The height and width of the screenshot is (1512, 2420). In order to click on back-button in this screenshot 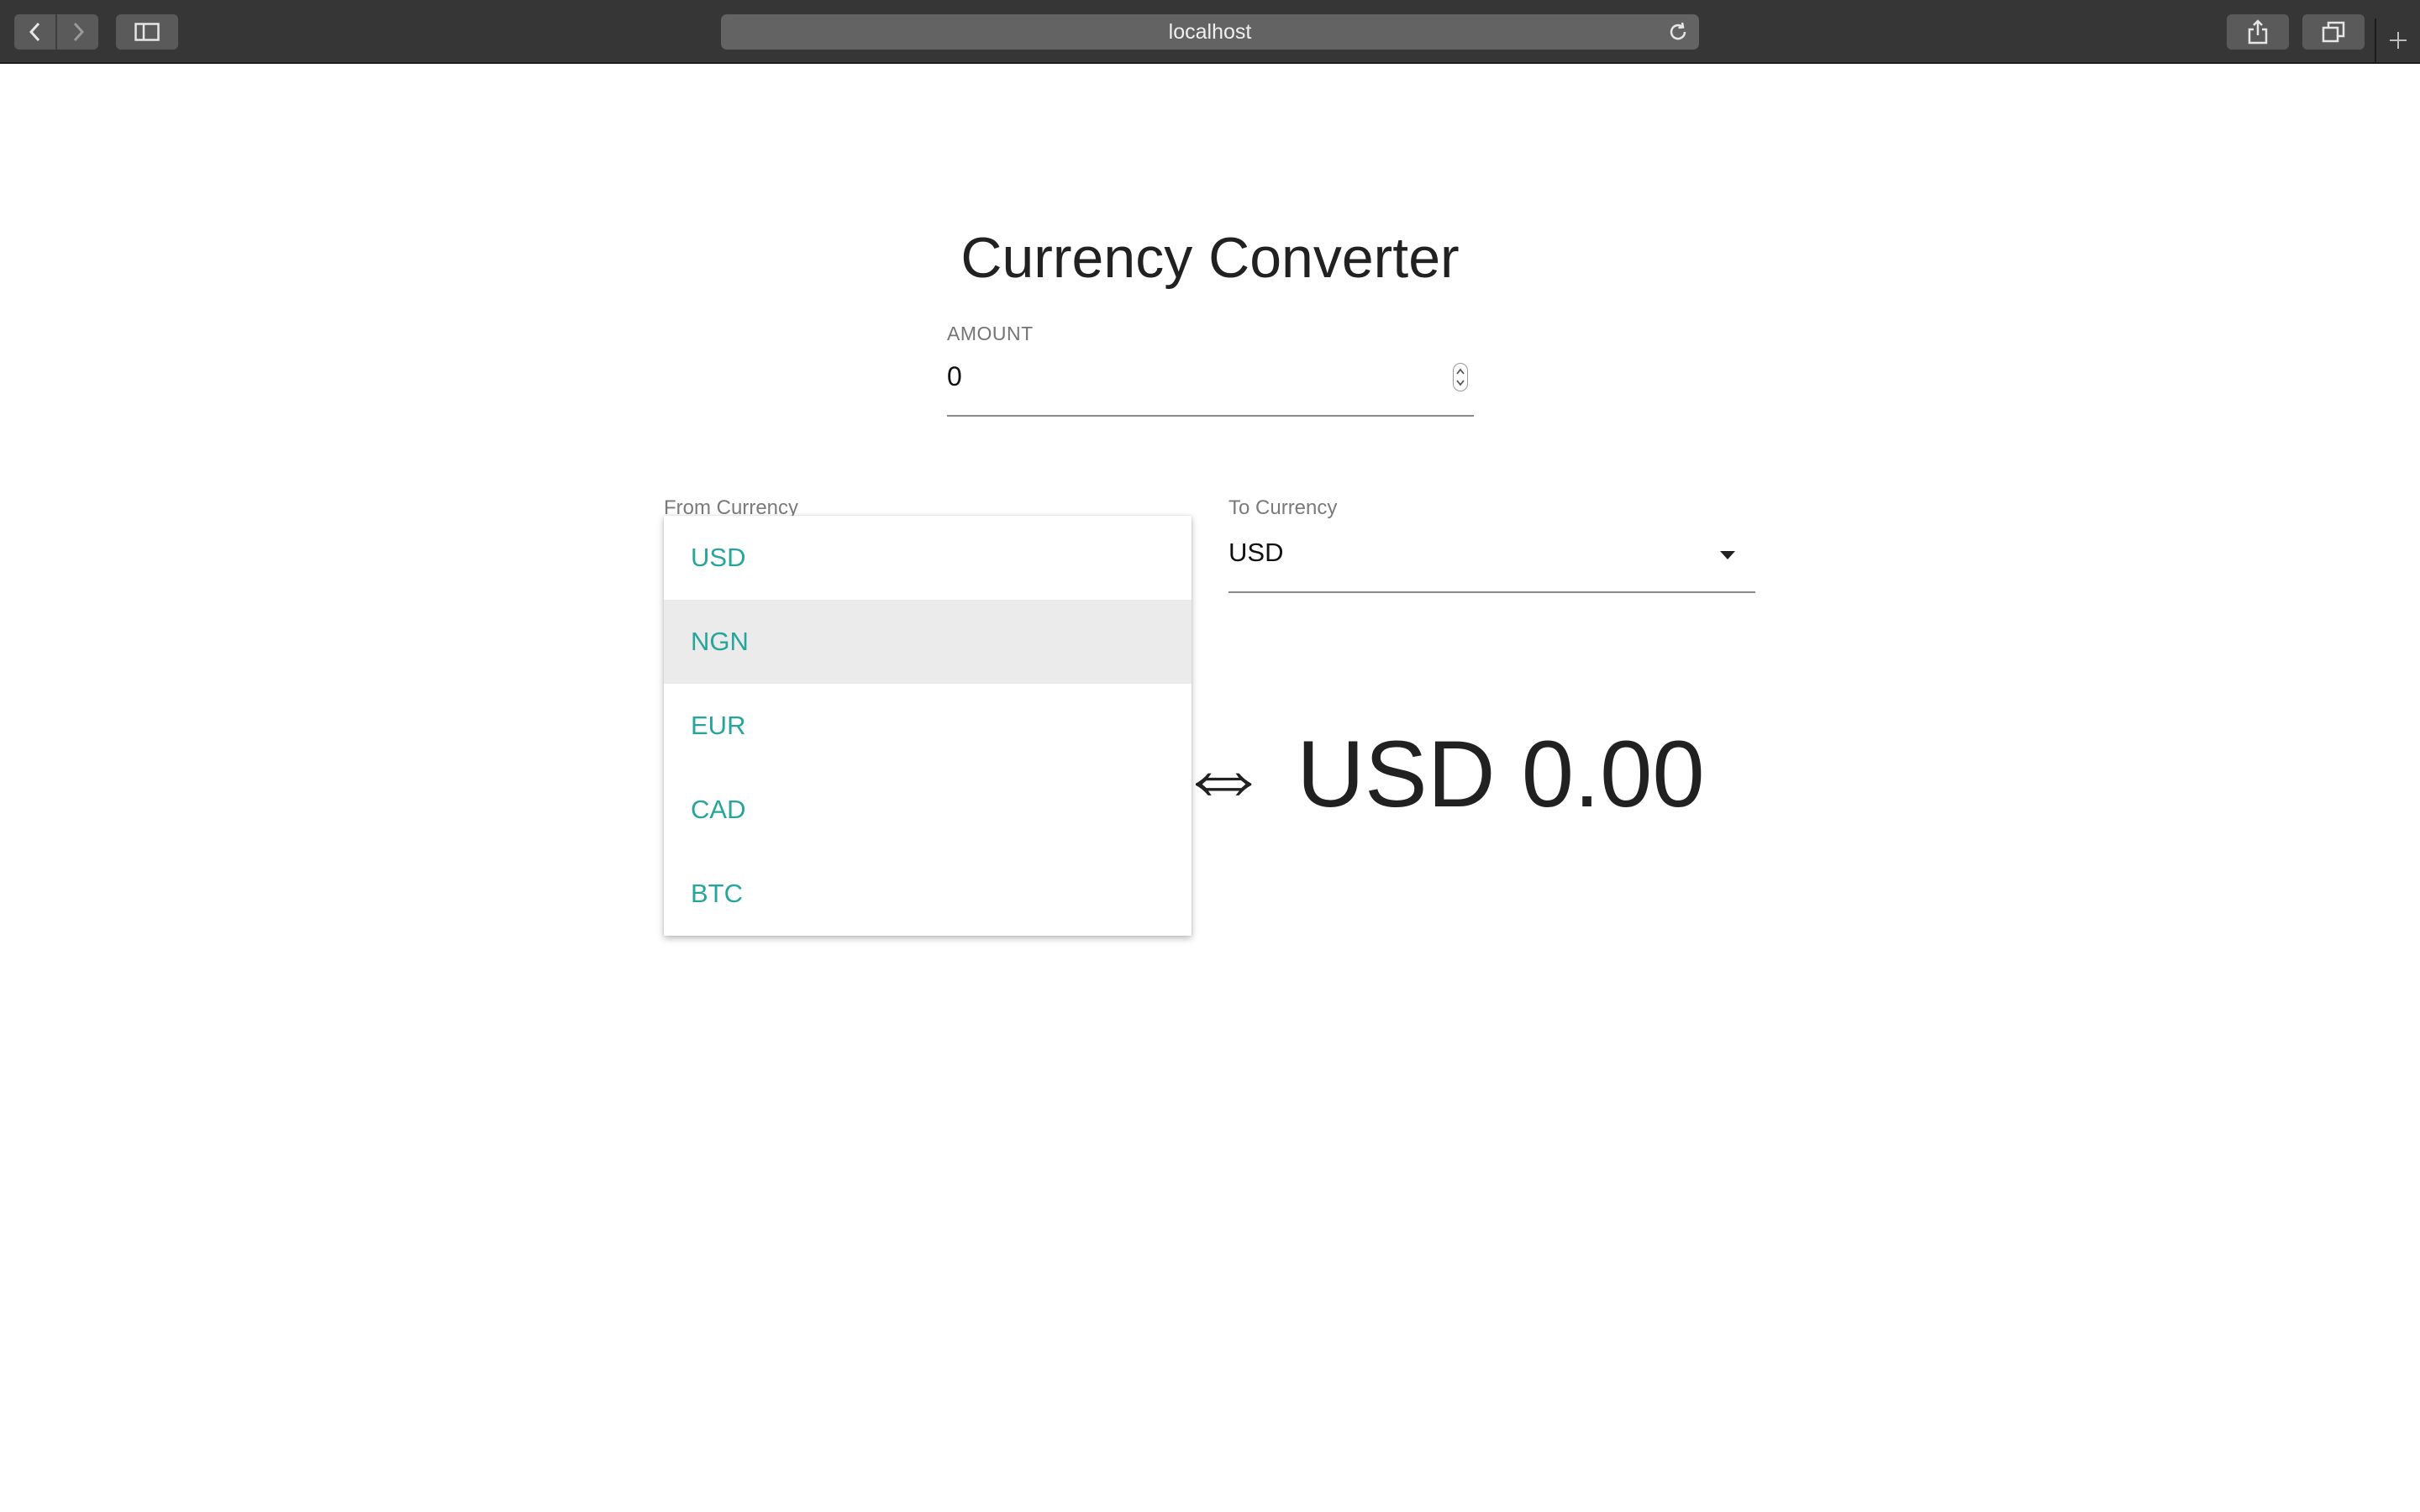, I will do `click(34, 32)`.